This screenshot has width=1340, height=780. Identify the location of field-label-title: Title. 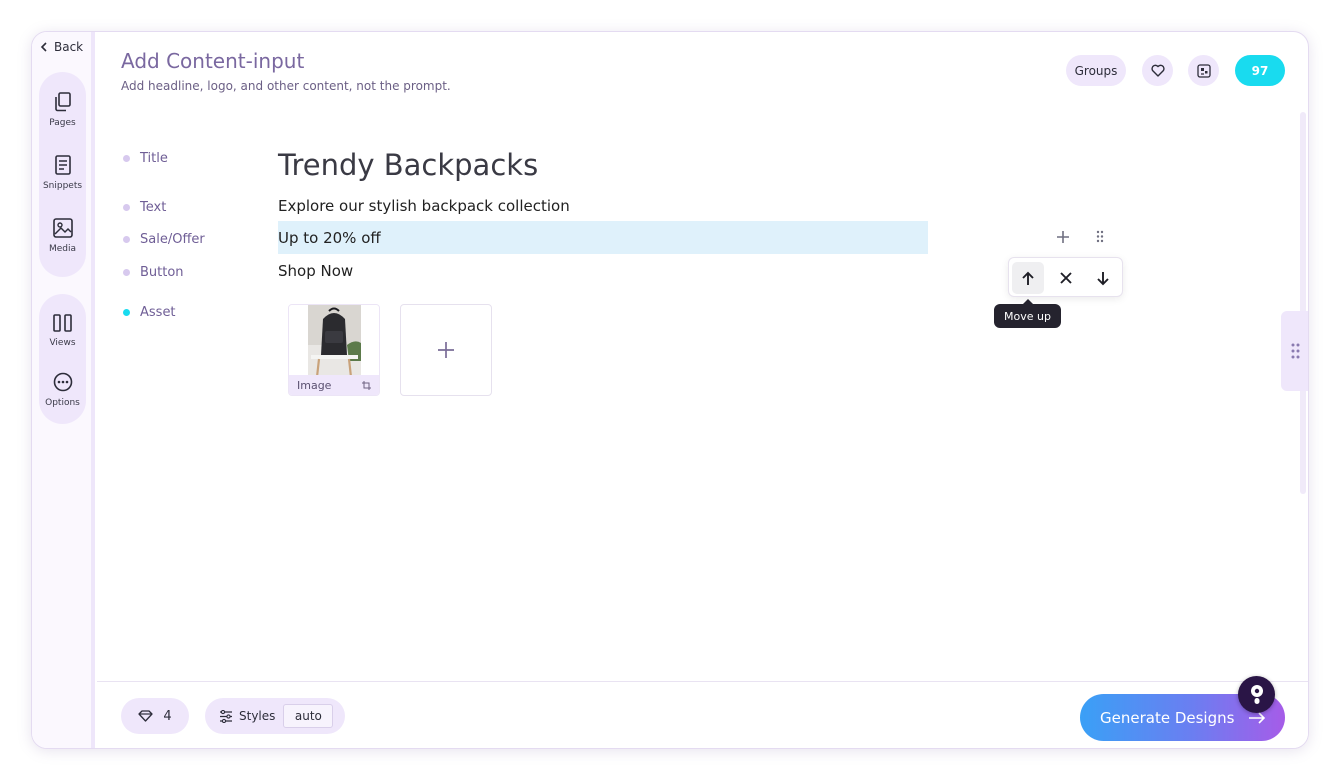
(145, 158).